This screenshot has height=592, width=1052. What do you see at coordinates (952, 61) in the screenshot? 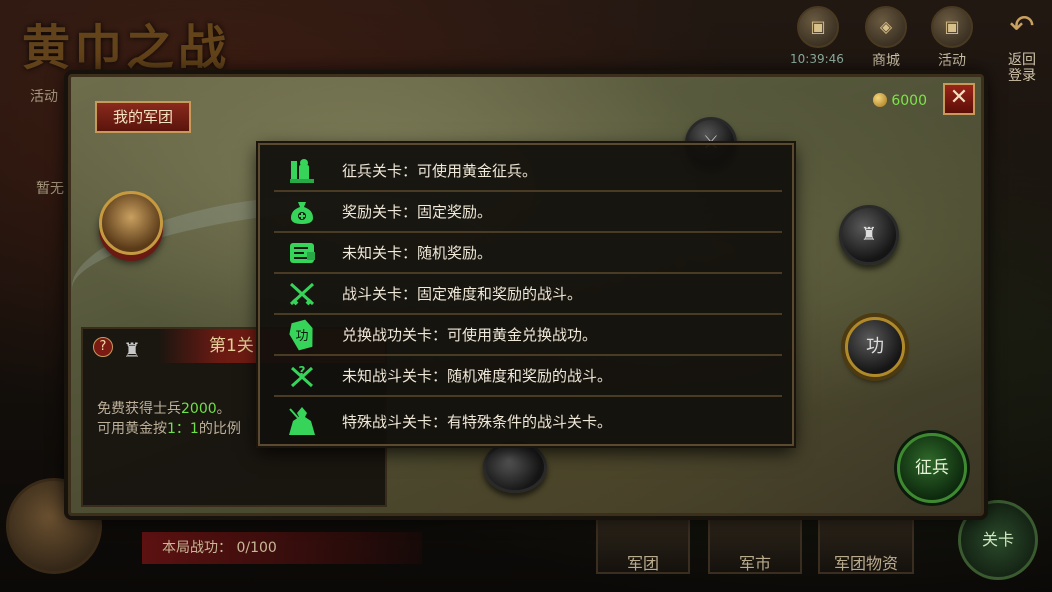
I see `events-label: 活动` at bounding box center [952, 61].